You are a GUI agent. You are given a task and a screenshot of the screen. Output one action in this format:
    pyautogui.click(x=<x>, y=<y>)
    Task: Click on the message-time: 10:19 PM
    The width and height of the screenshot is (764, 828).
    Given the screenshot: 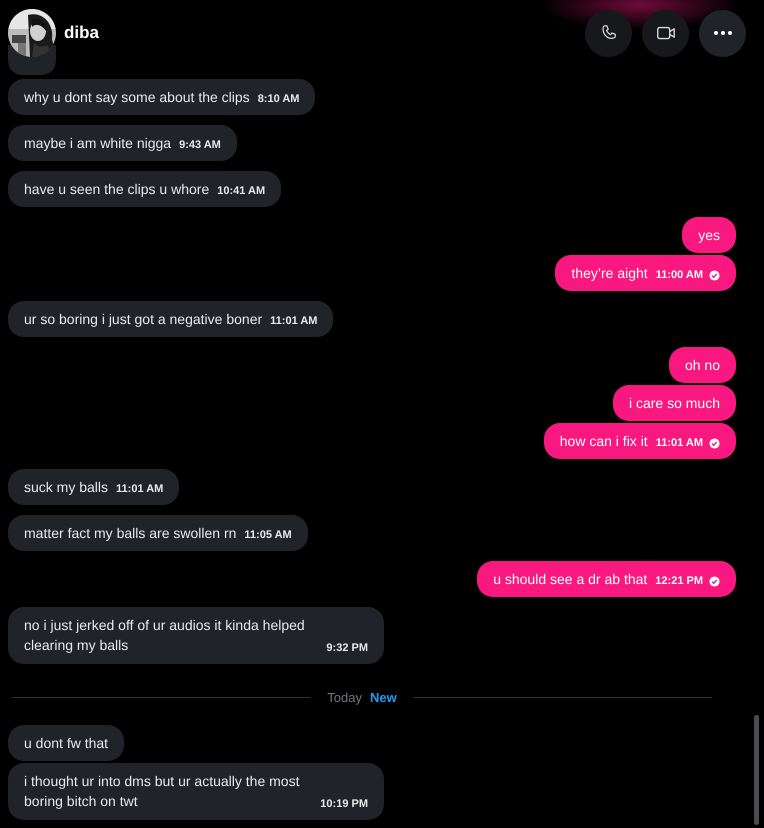 What is the action you would take?
    pyautogui.click(x=344, y=804)
    